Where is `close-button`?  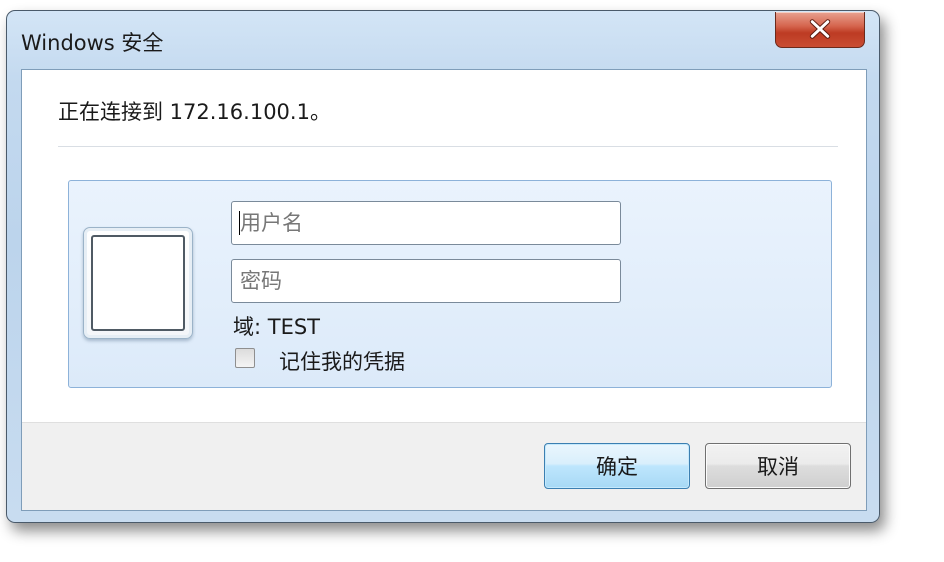
close-button is located at coordinates (820, 30).